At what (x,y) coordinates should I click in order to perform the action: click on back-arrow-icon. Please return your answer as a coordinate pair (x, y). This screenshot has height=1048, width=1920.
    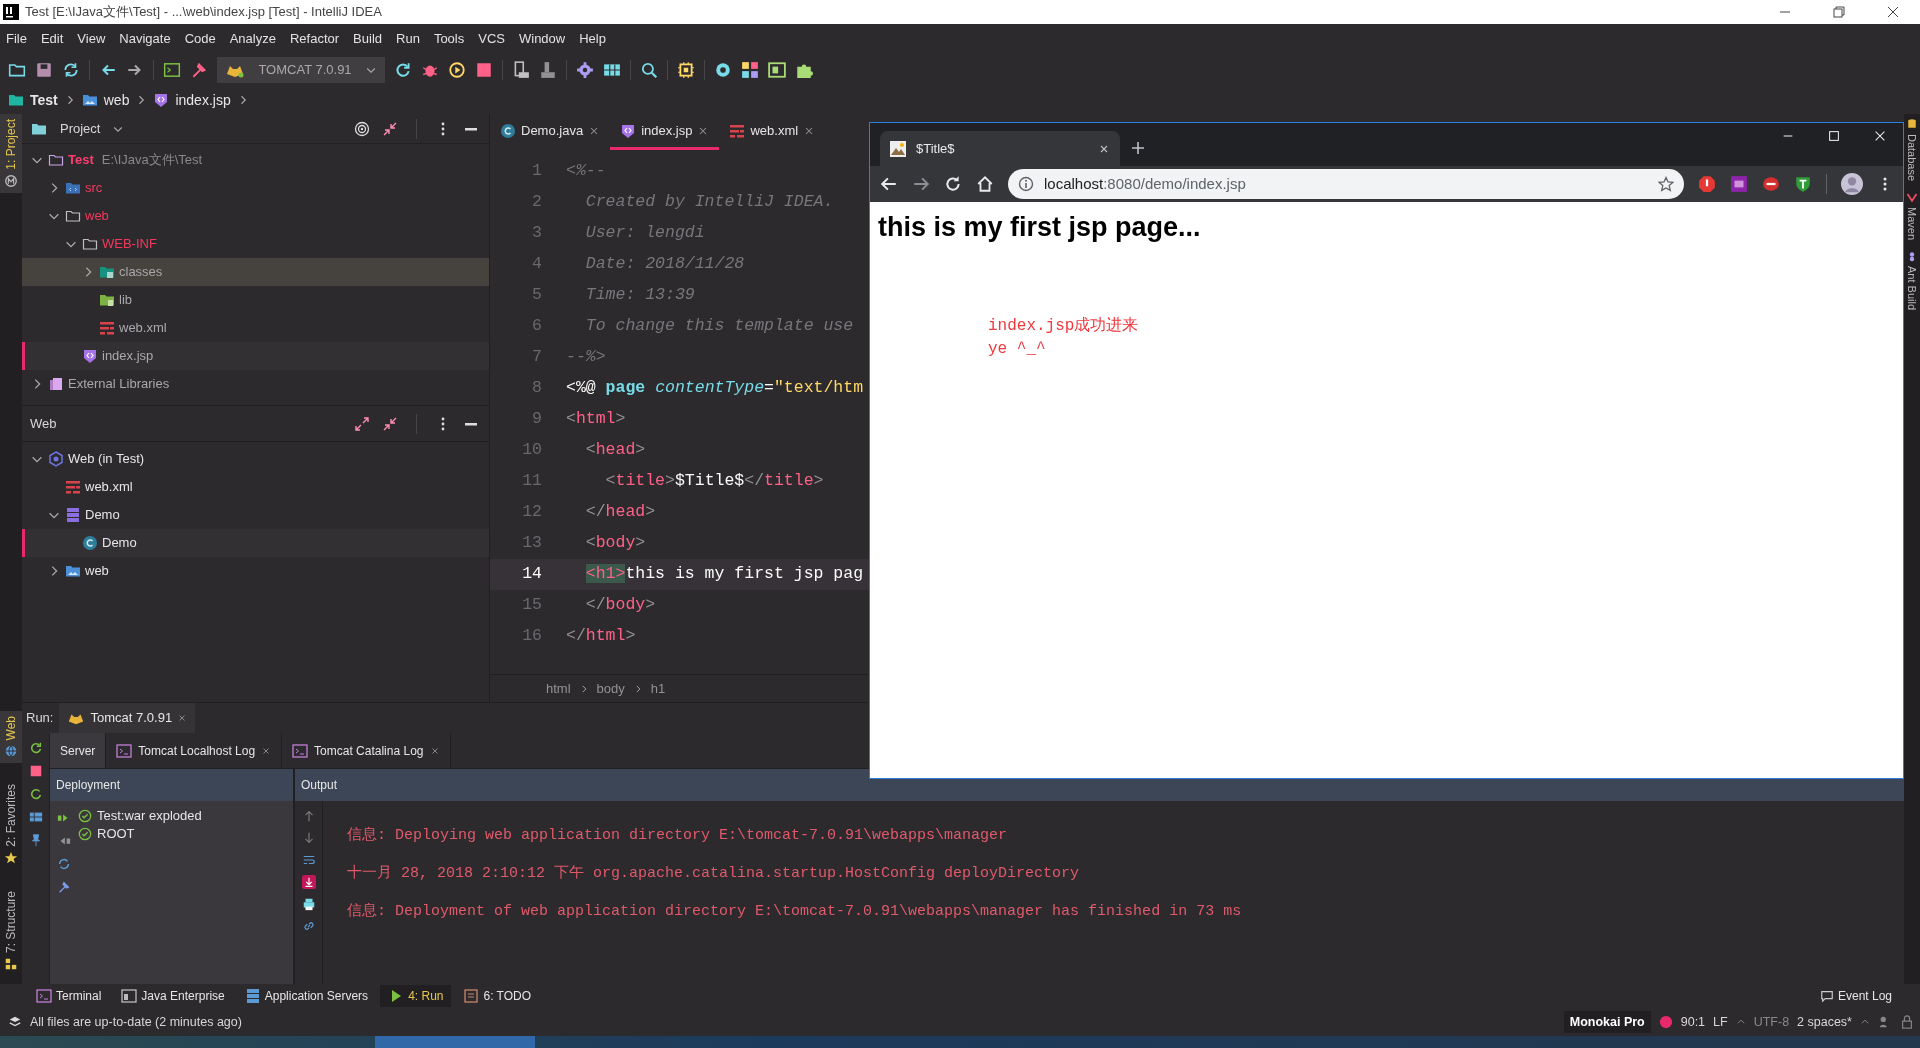
    Looking at the image, I should click on (889, 184).